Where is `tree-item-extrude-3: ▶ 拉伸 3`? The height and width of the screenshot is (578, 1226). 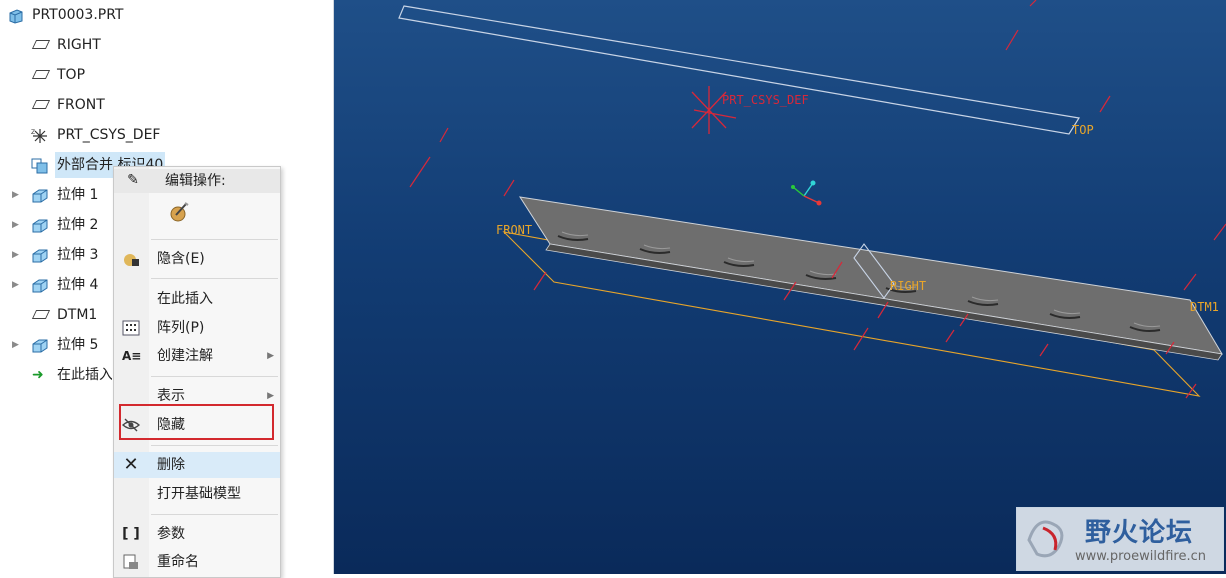
tree-item-extrude-3: ▶ 拉伸 3 is located at coordinates (55, 255).